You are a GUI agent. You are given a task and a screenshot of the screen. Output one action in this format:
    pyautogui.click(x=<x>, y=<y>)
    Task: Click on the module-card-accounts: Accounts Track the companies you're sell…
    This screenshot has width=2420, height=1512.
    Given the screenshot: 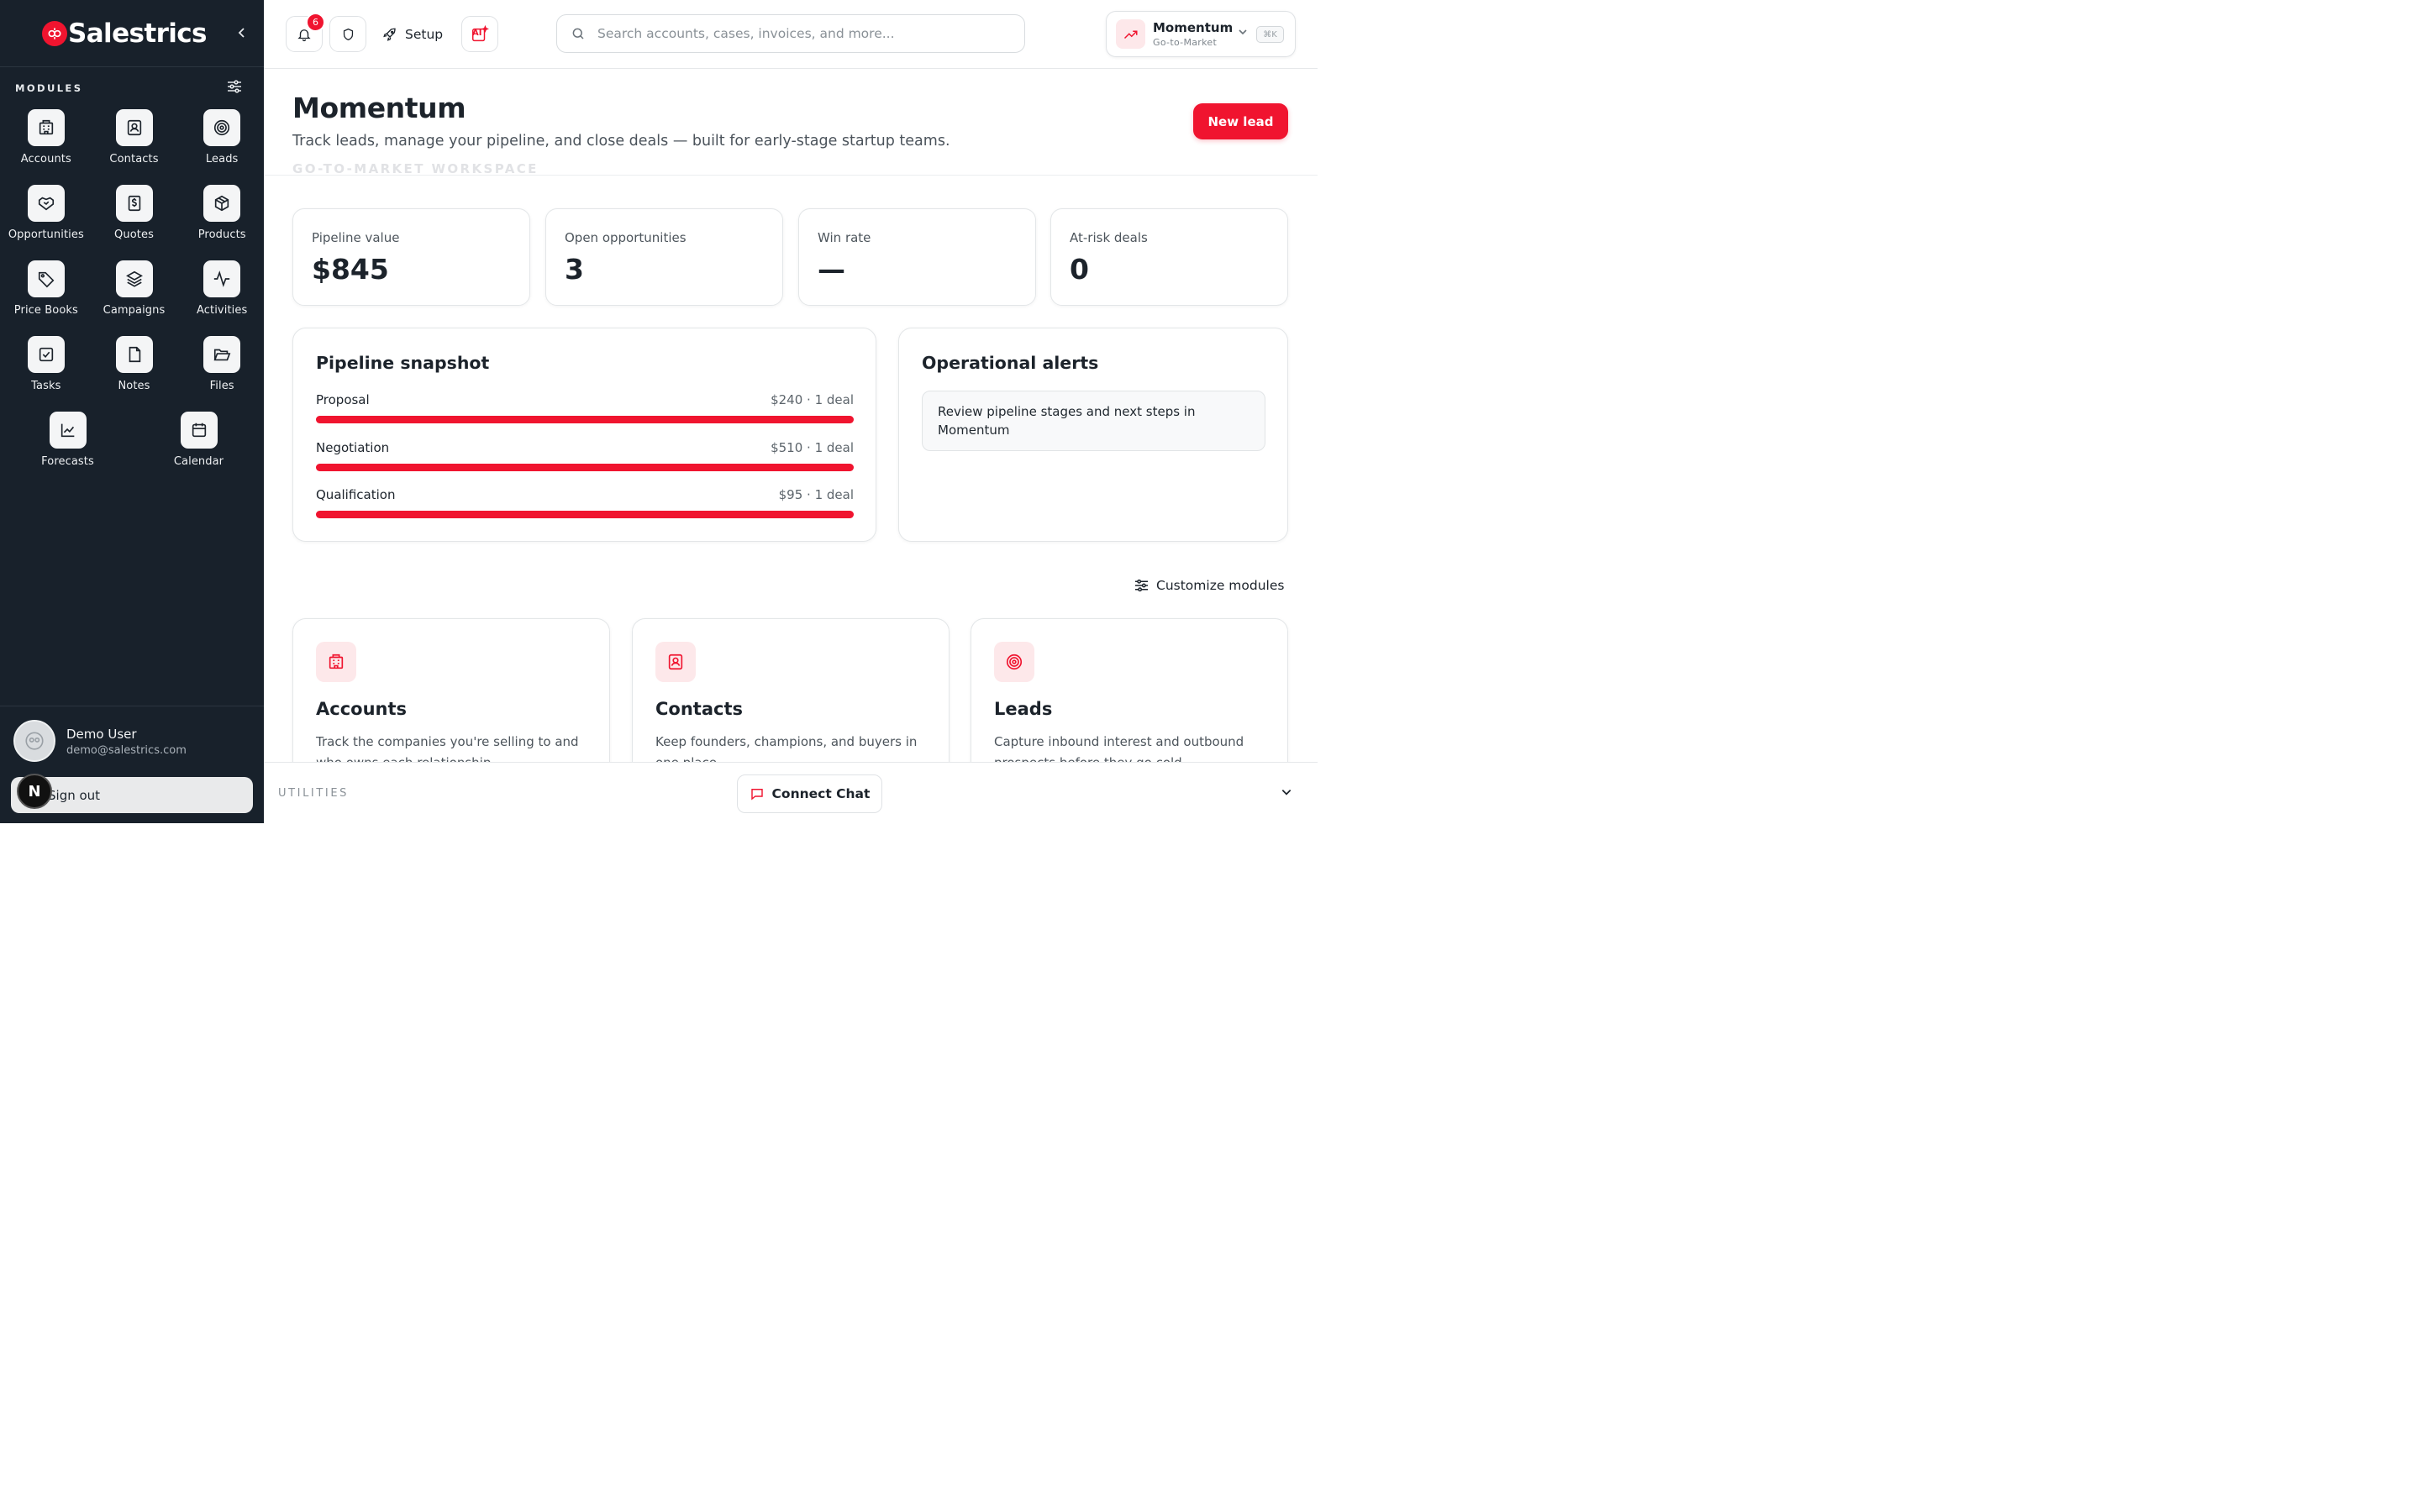 What is the action you would take?
    pyautogui.click(x=451, y=702)
    